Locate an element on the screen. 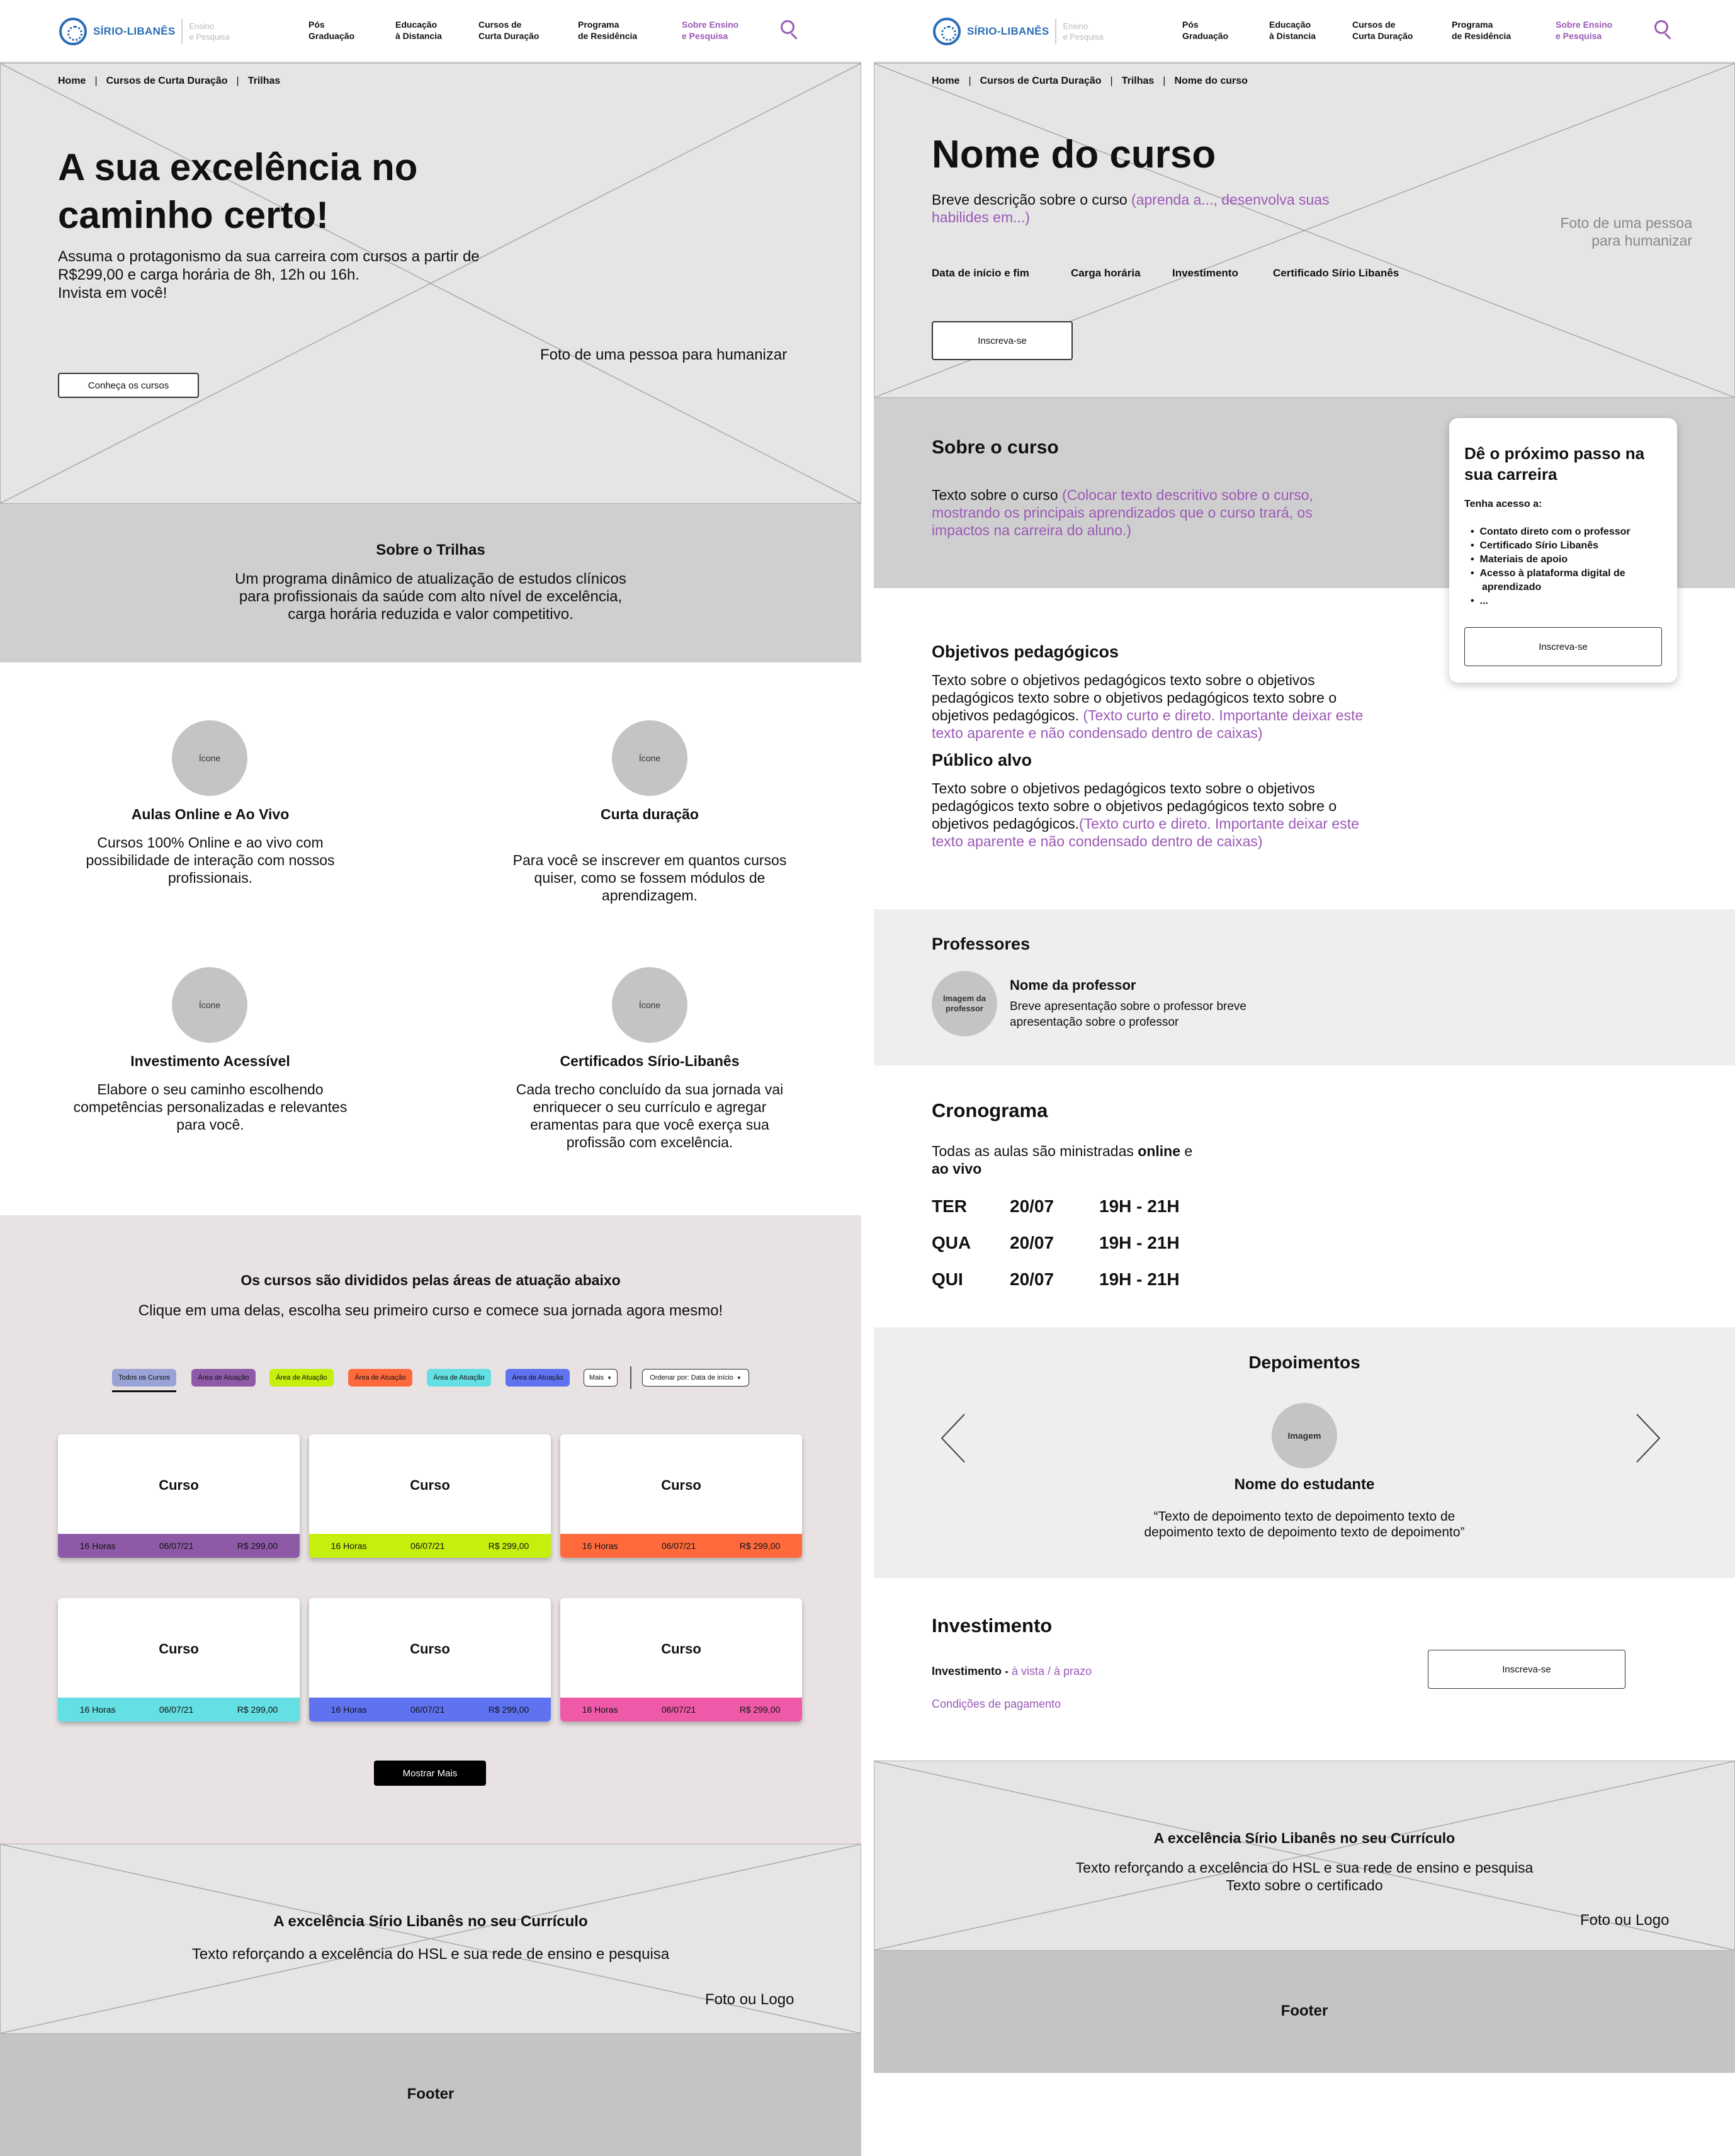  meta-investment: Investimento is located at coordinates (1205, 273).